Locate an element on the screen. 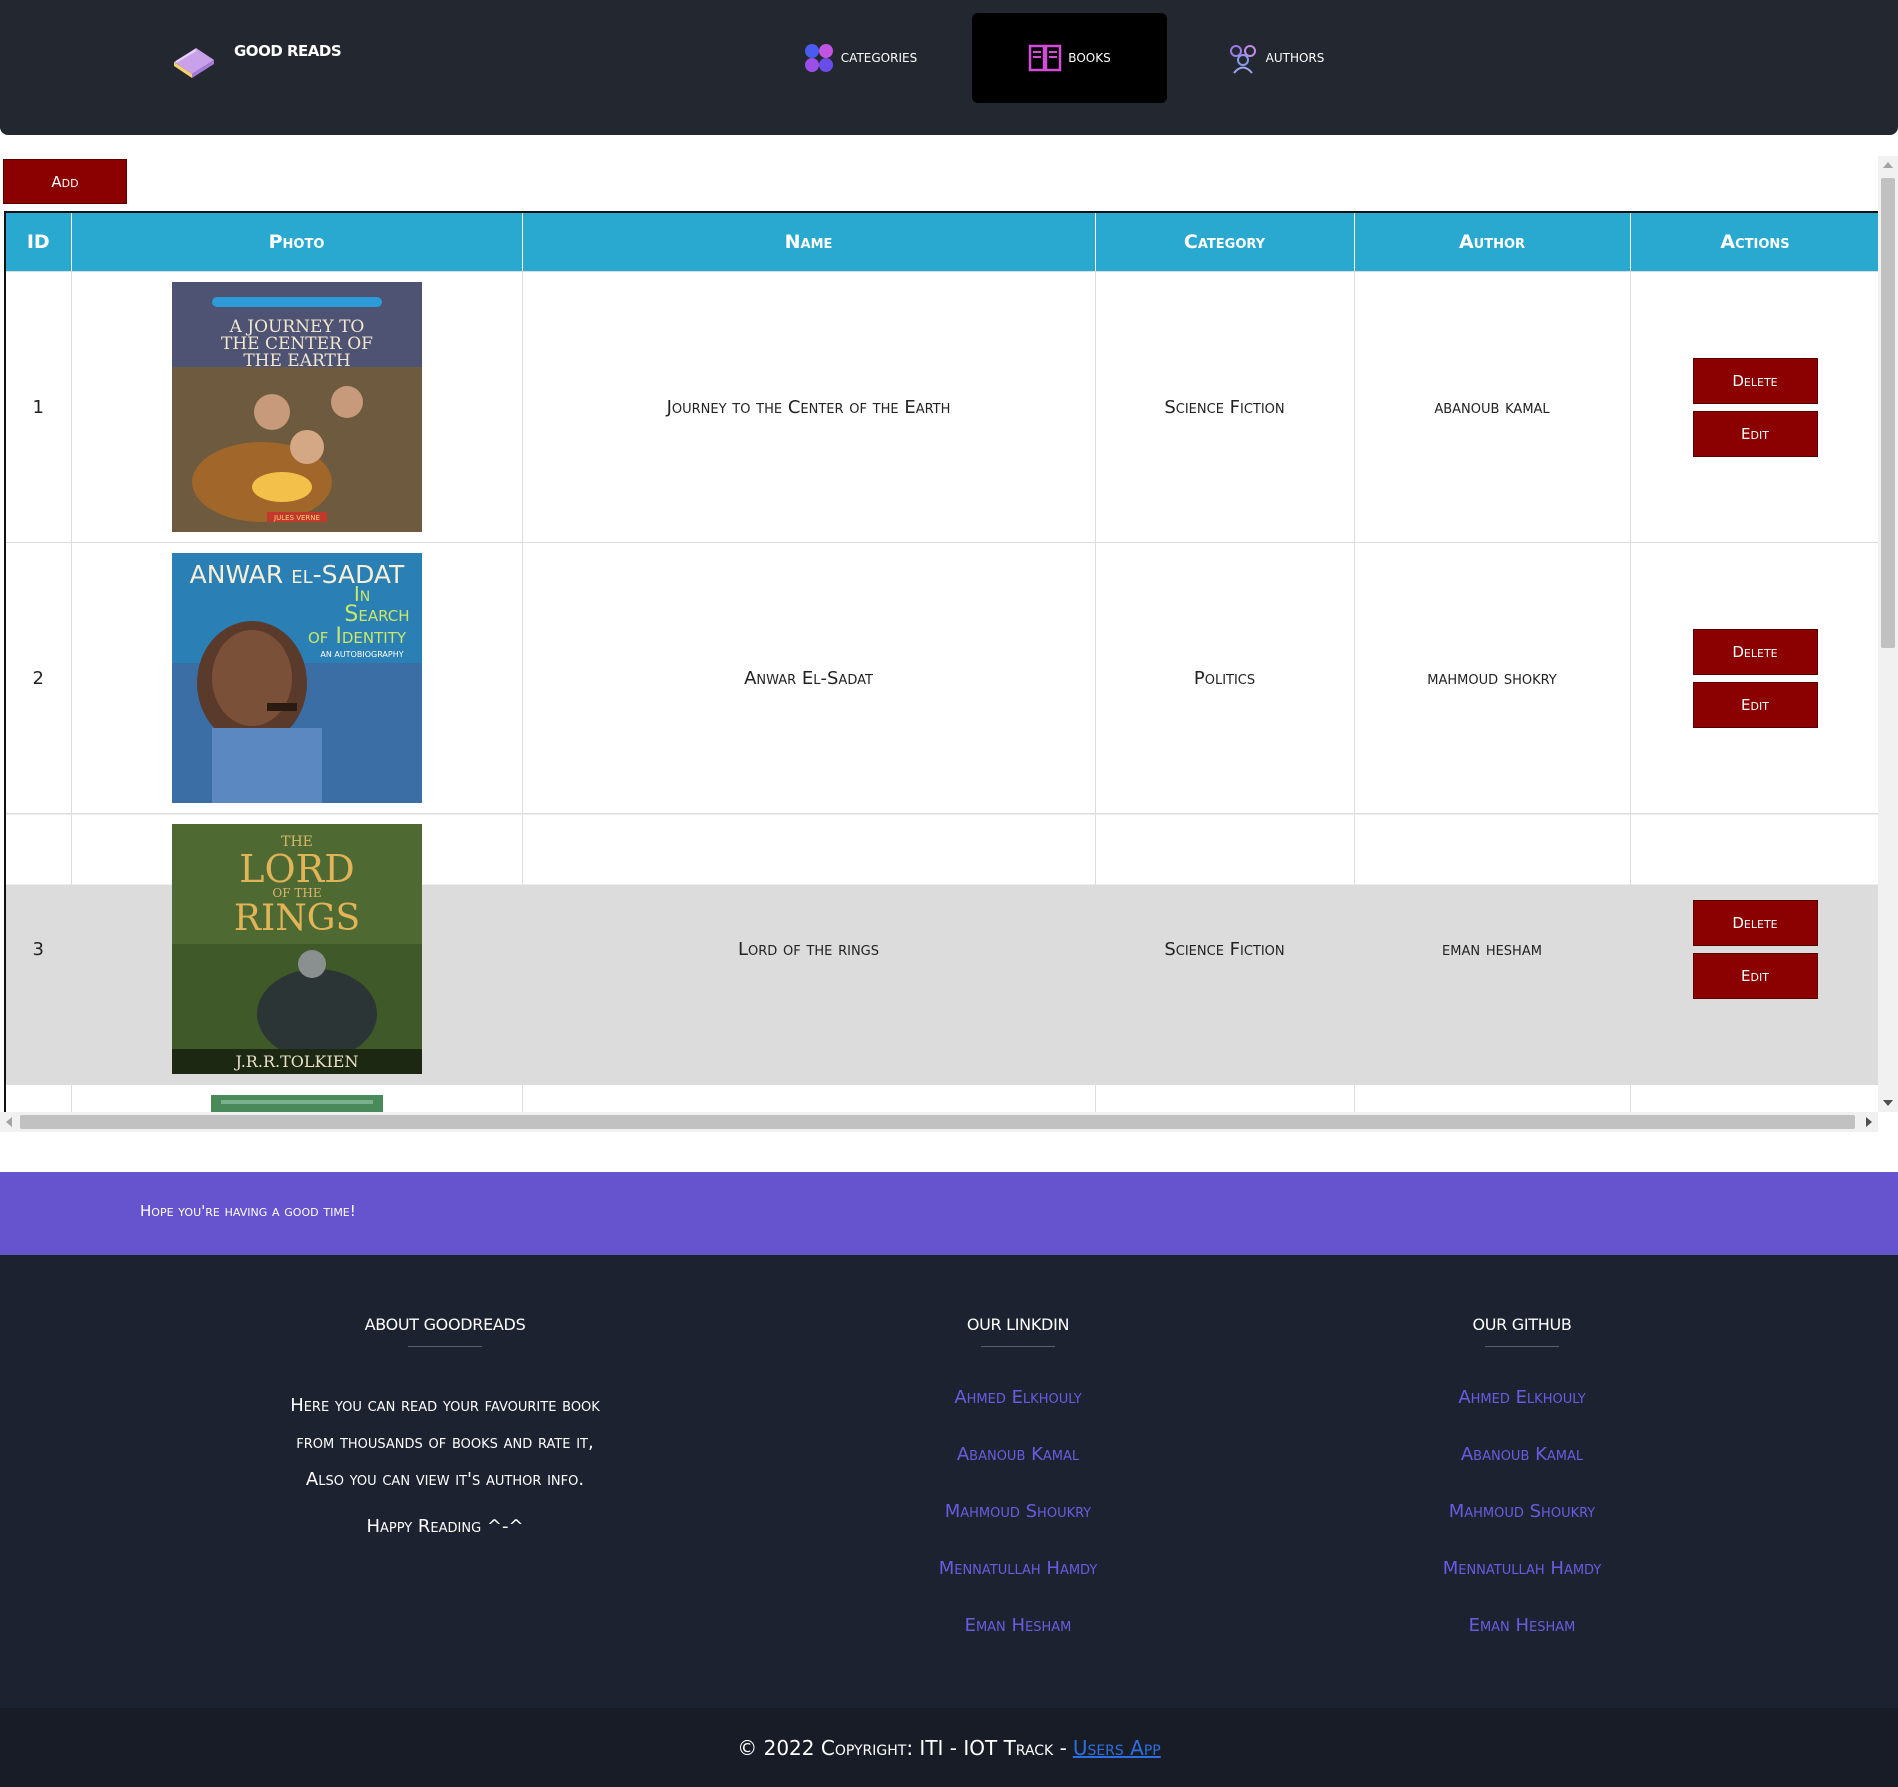  add-book-button: Add is located at coordinates (65, 181).